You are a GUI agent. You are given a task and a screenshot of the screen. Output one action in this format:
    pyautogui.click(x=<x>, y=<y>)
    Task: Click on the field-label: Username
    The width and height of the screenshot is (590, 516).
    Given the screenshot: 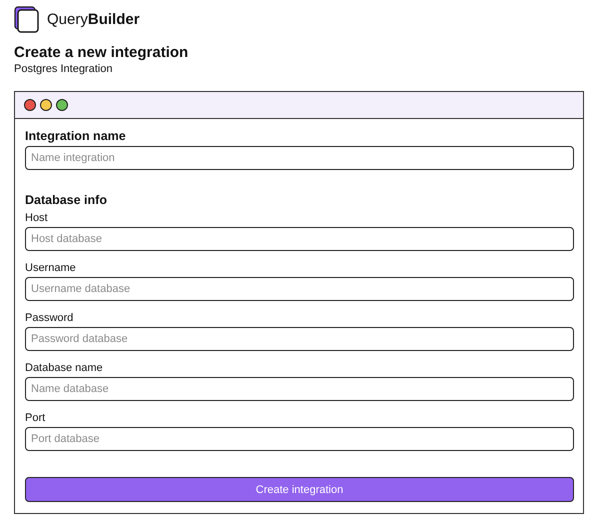 What is the action you would take?
    pyautogui.click(x=51, y=268)
    